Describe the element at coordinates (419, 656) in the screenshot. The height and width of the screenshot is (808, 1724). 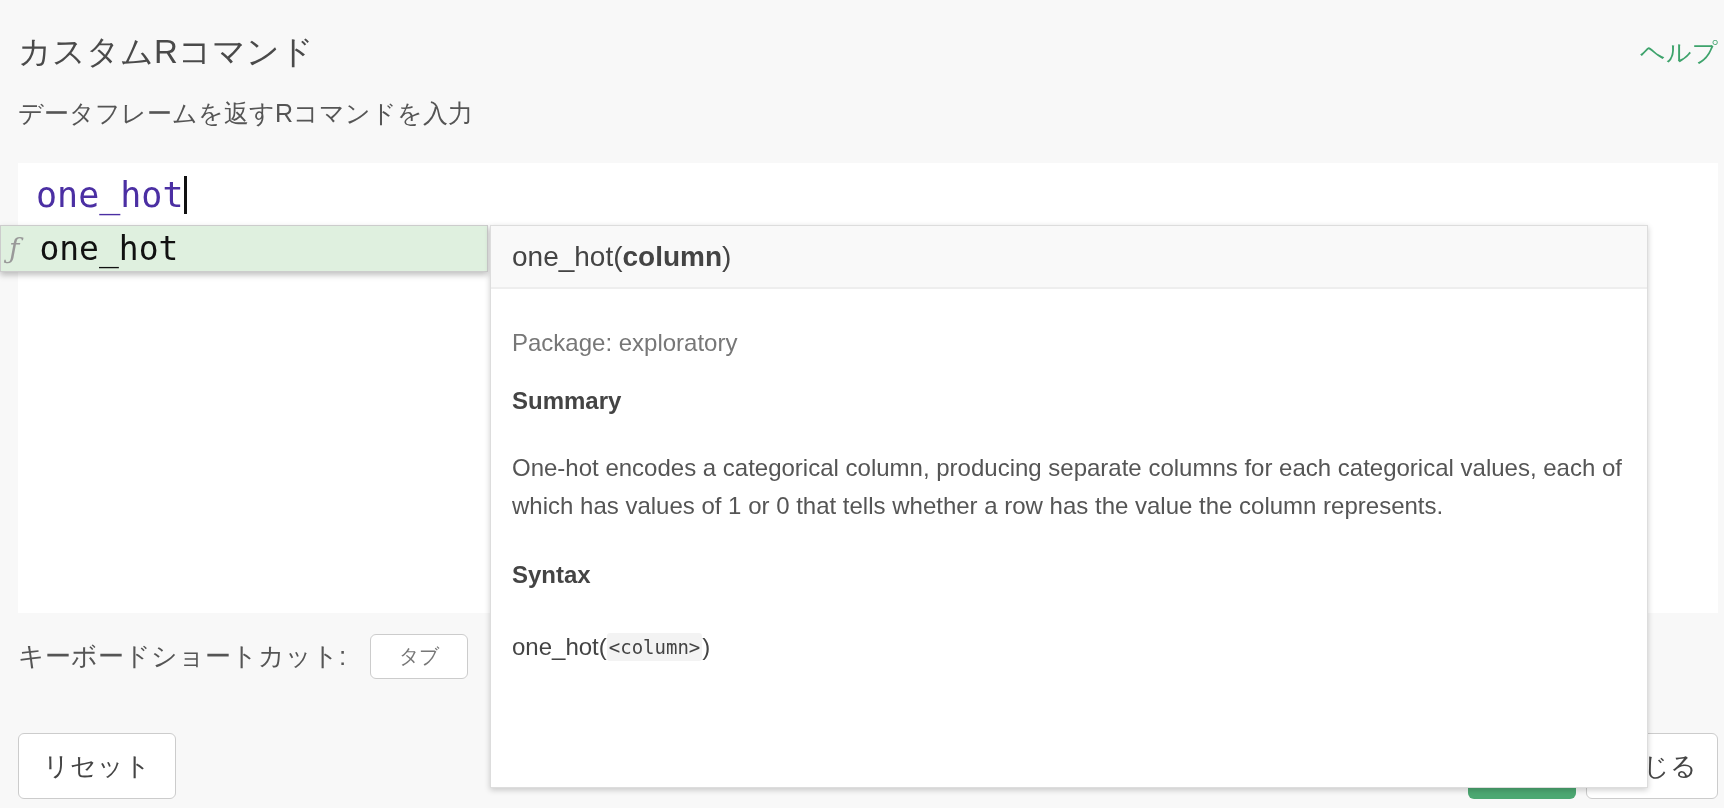
I see `shortcut-key: タブ` at that location.